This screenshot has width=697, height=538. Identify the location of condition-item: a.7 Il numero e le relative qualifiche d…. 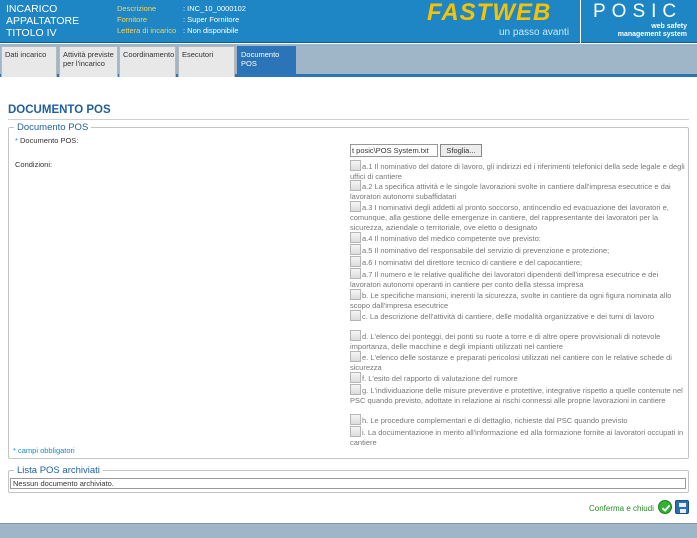
(518, 278).